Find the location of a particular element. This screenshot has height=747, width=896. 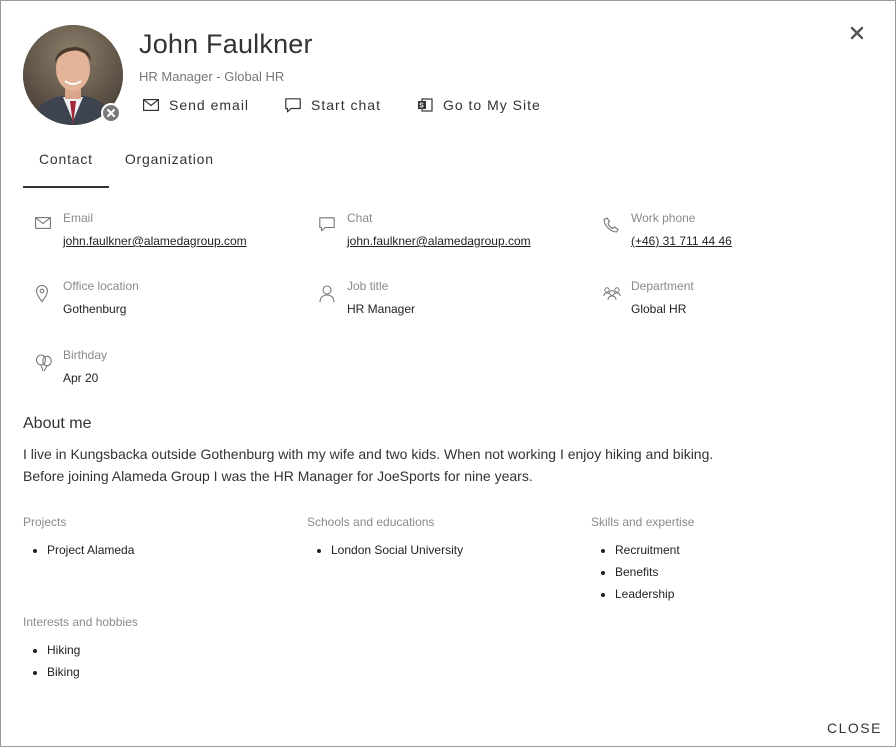

go-to-my-site-label: Go to My Site is located at coordinates (491, 105).